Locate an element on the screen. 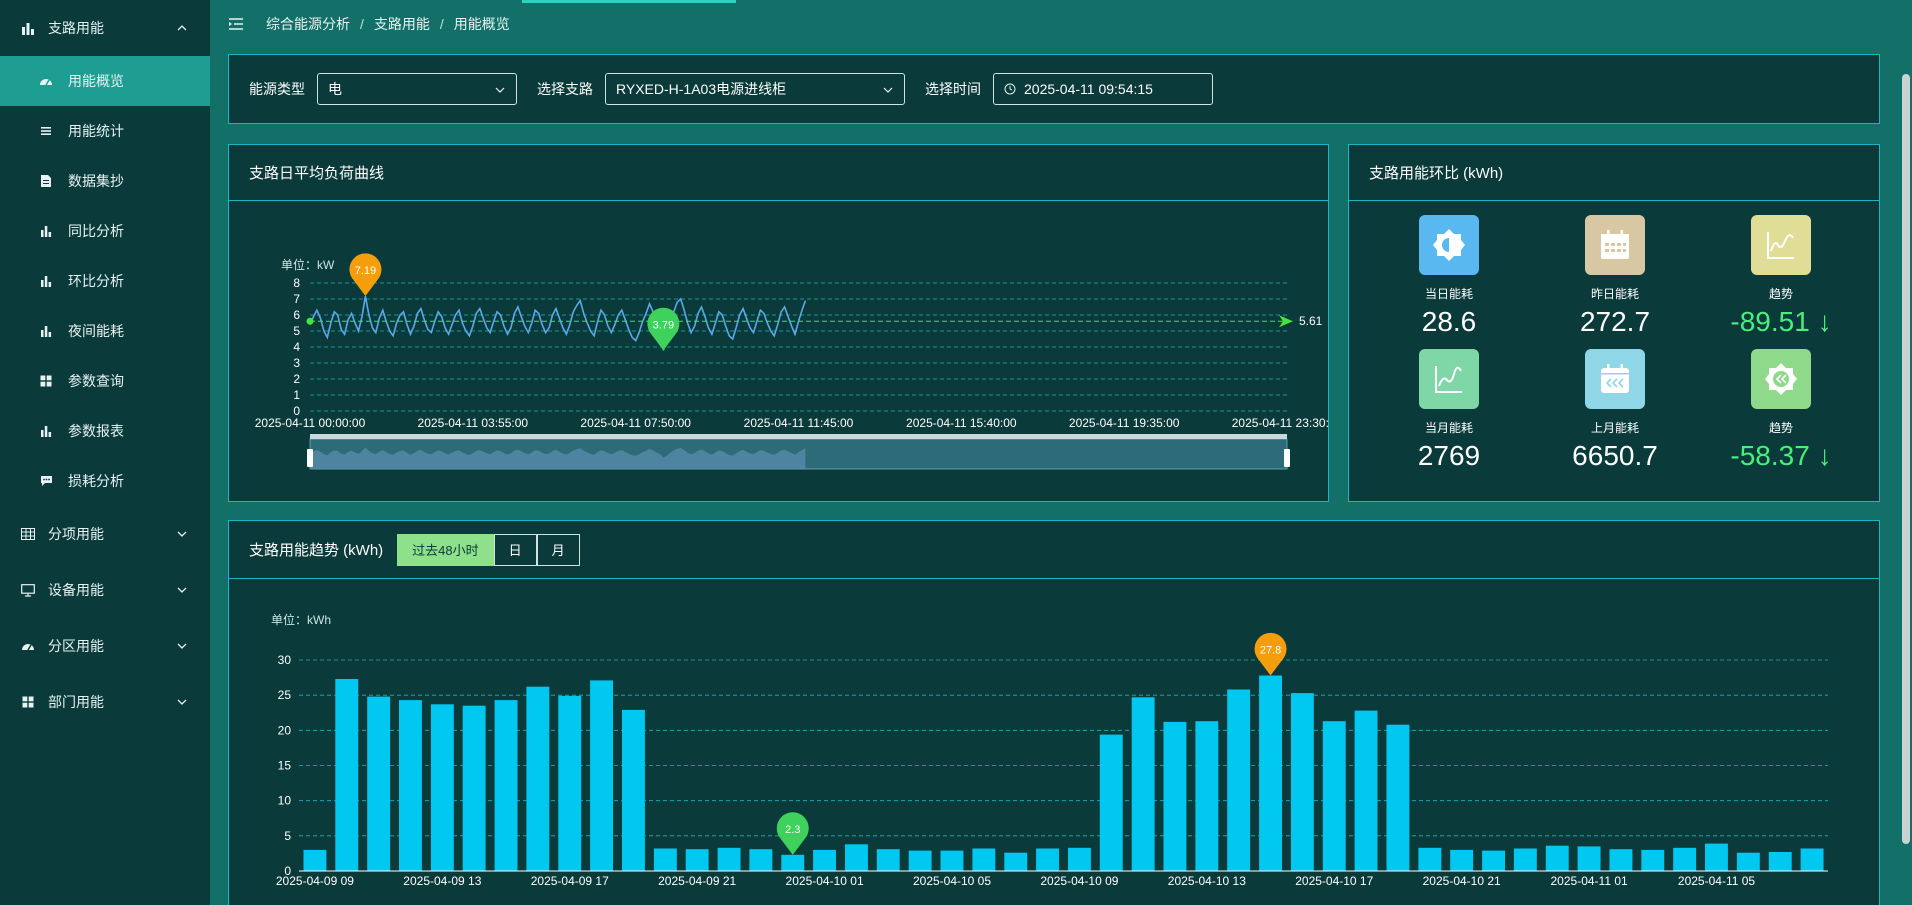 The image size is (1912, 905). stat-value: -58.37 ↓ is located at coordinates (1781, 455).